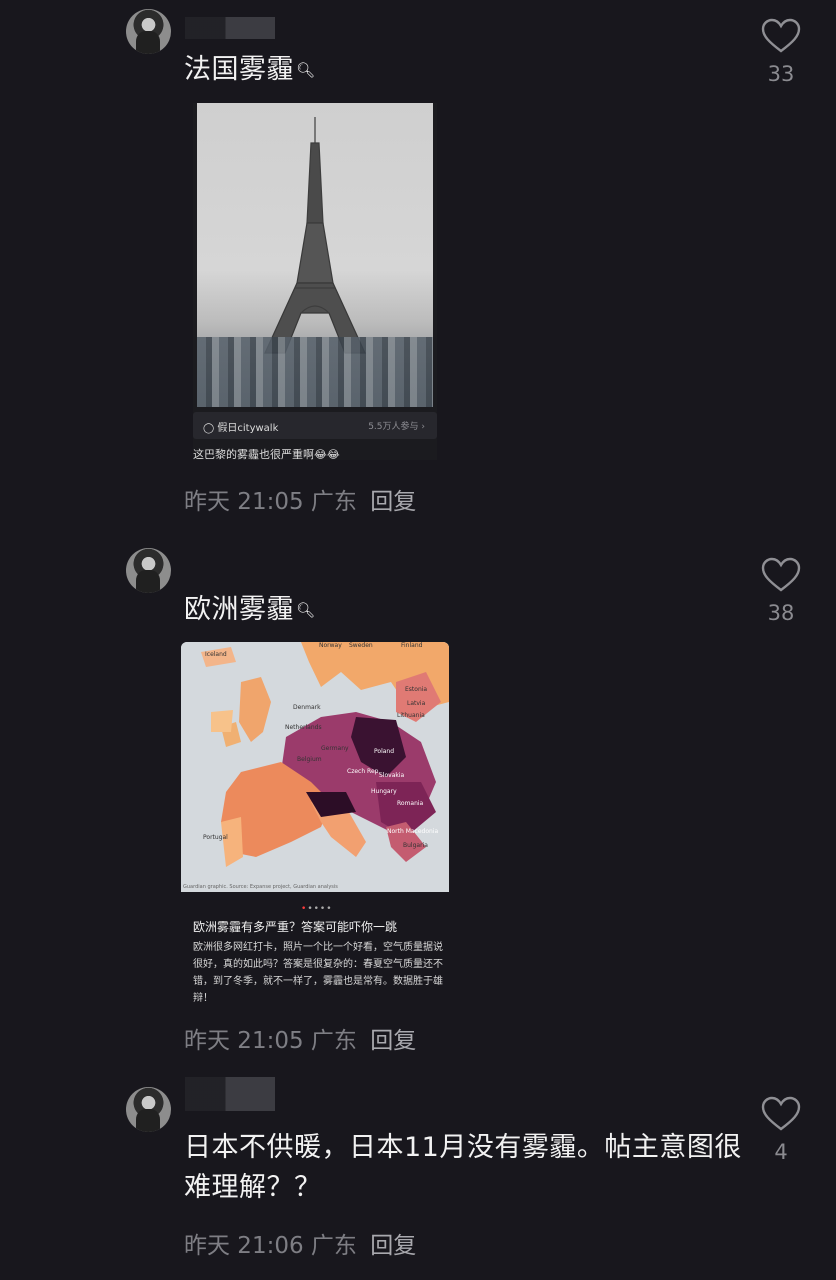 The height and width of the screenshot is (1280, 836). Describe the element at coordinates (244, 1246) in the screenshot. I see `timestamp: 昨天 21:06` at that location.